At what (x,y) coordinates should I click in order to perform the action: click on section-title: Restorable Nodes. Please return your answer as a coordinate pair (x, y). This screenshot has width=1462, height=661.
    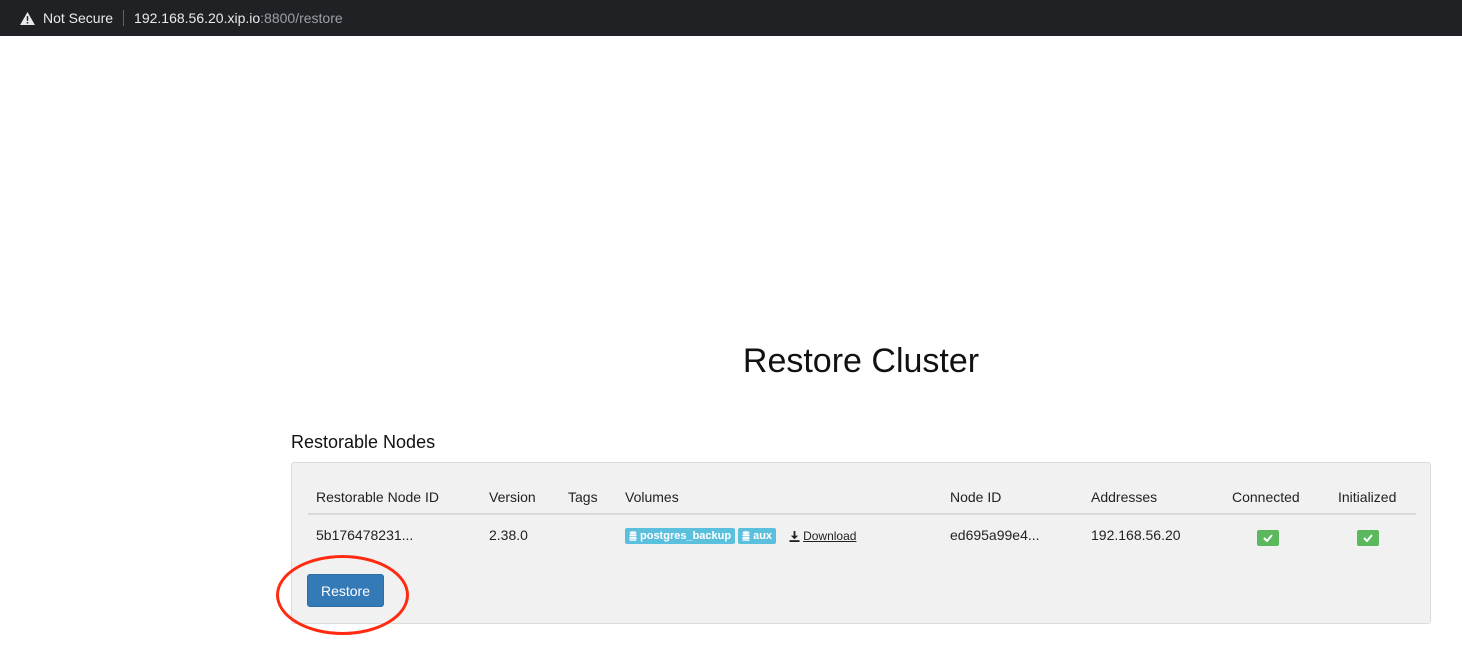
    Looking at the image, I should click on (363, 442).